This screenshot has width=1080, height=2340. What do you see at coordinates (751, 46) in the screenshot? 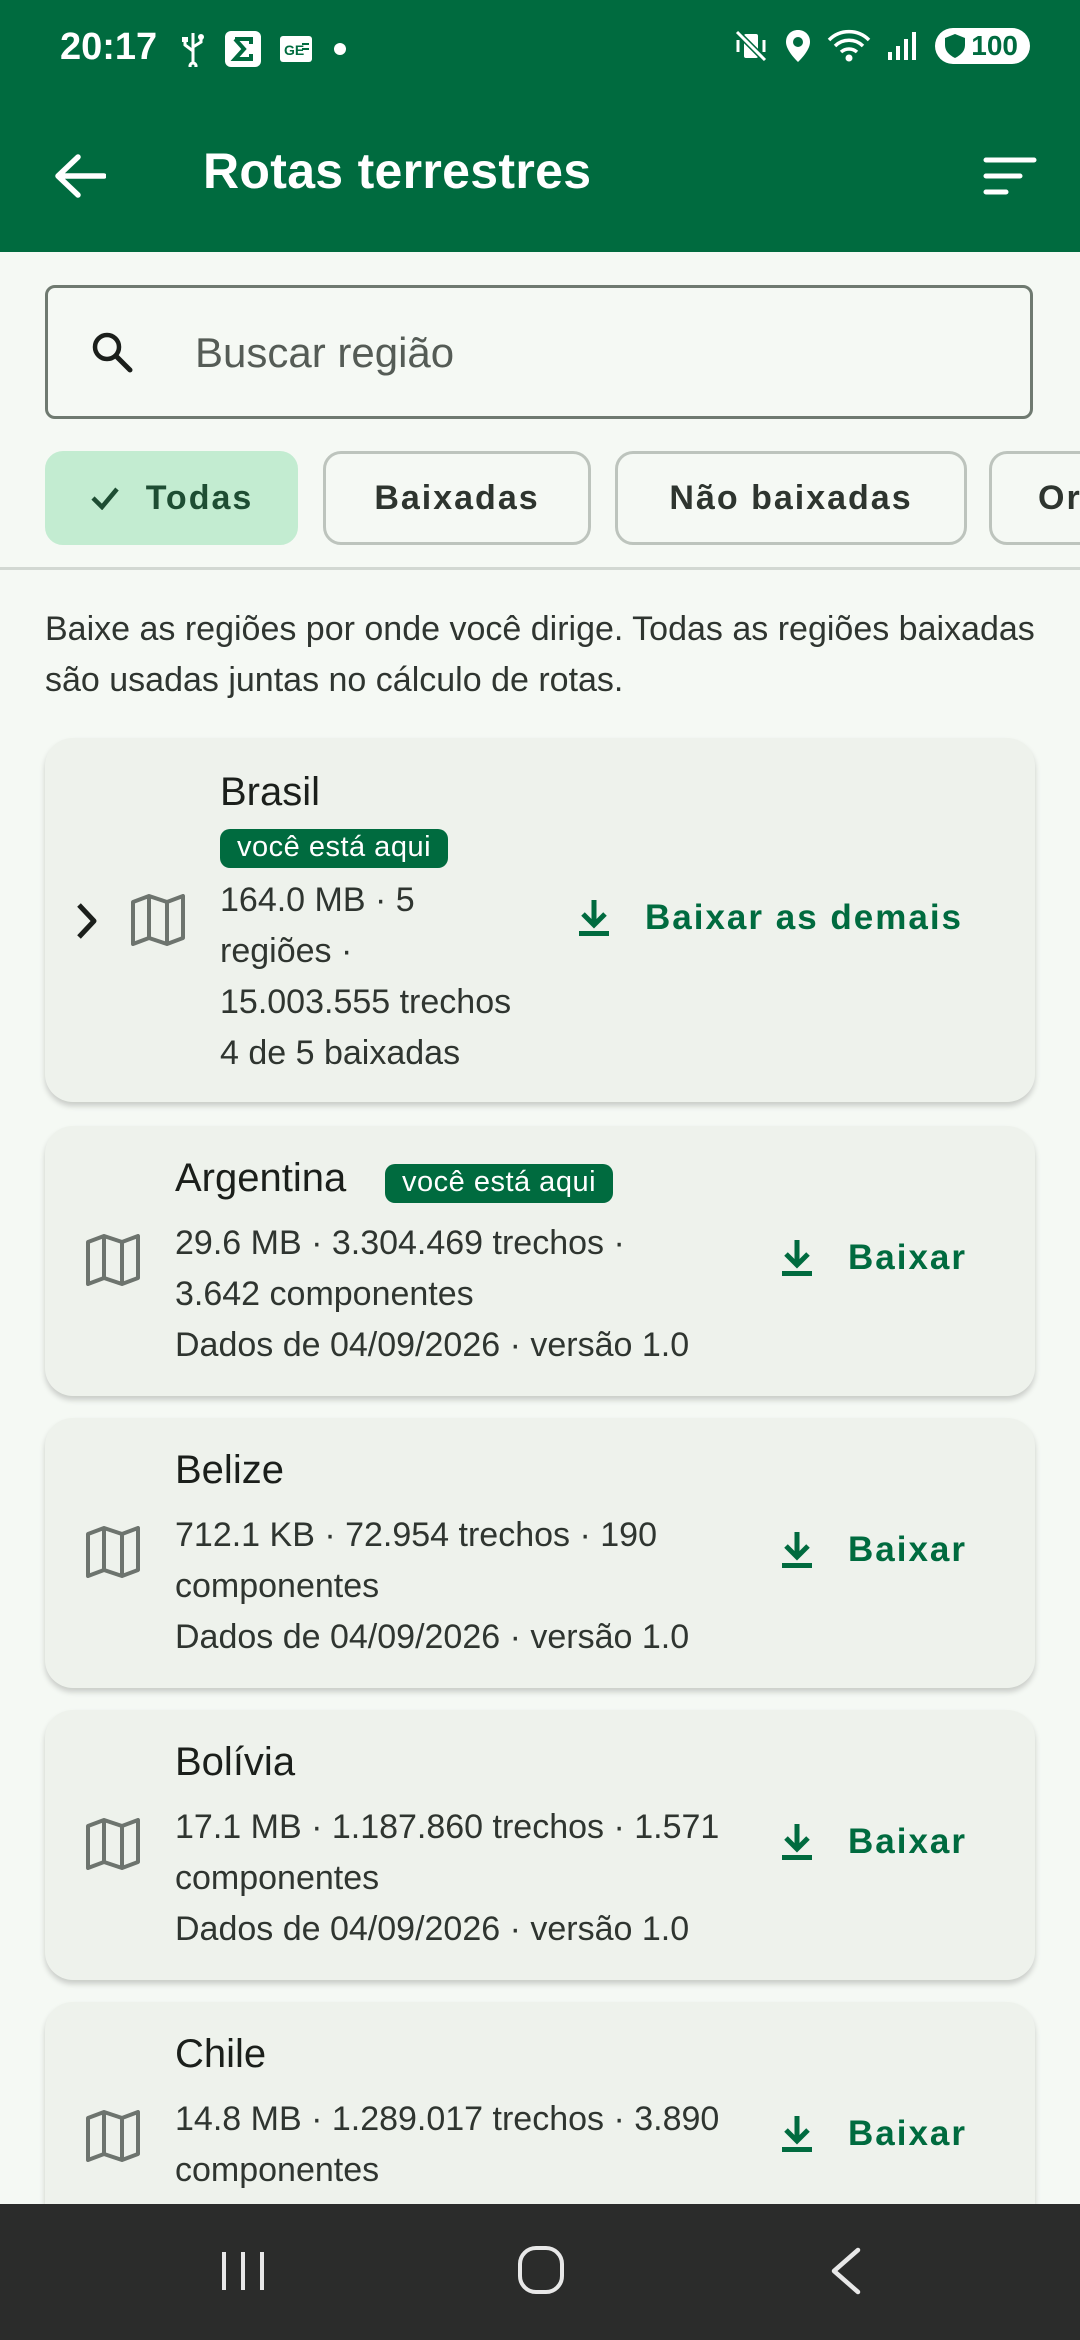
I see `vibrate-mute-icon` at bounding box center [751, 46].